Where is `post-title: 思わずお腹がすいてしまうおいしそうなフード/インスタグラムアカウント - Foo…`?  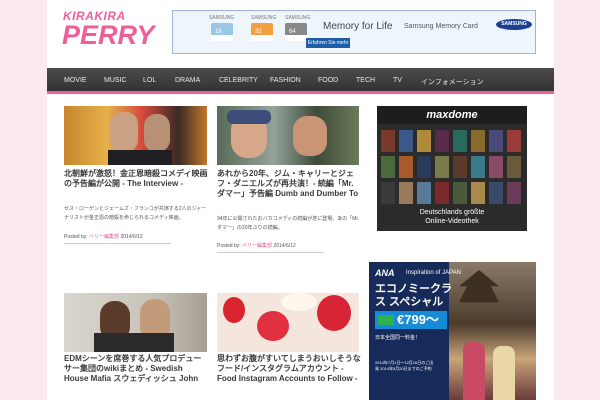
post-title: 思わずお腹がすいてしまうおいしそうなフード/インスタグラムアカウント - Foo… is located at coordinates (289, 369).